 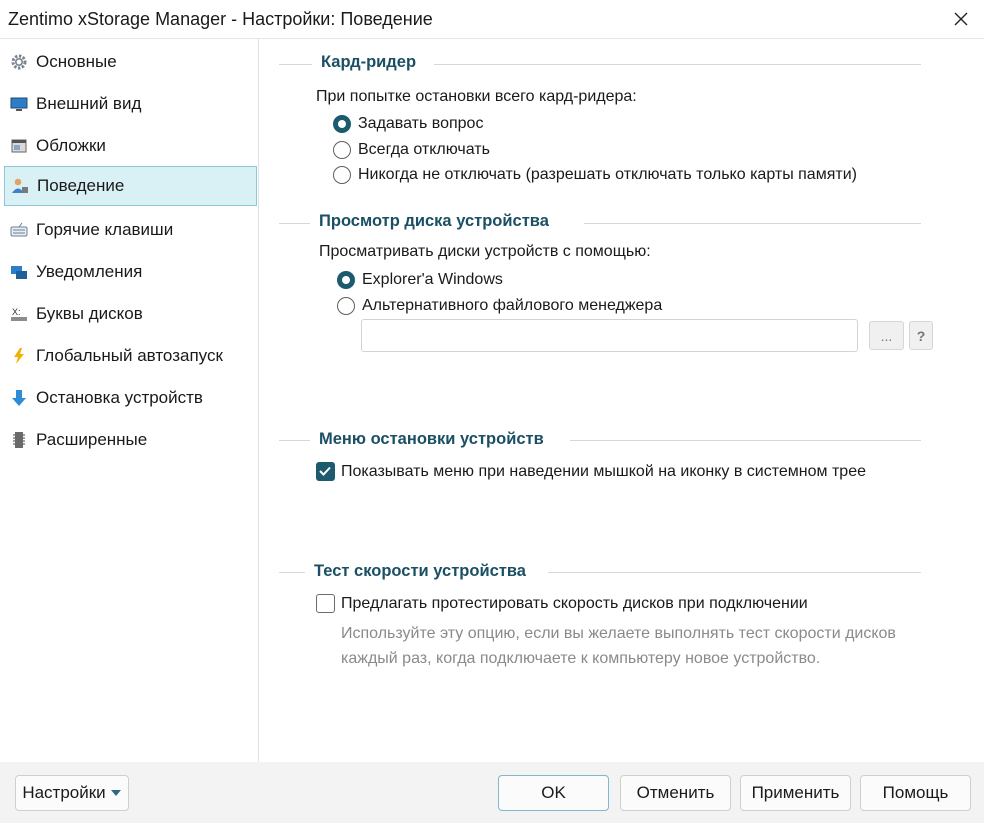 I want to click on notification-icon, so click(x=19, y=272).